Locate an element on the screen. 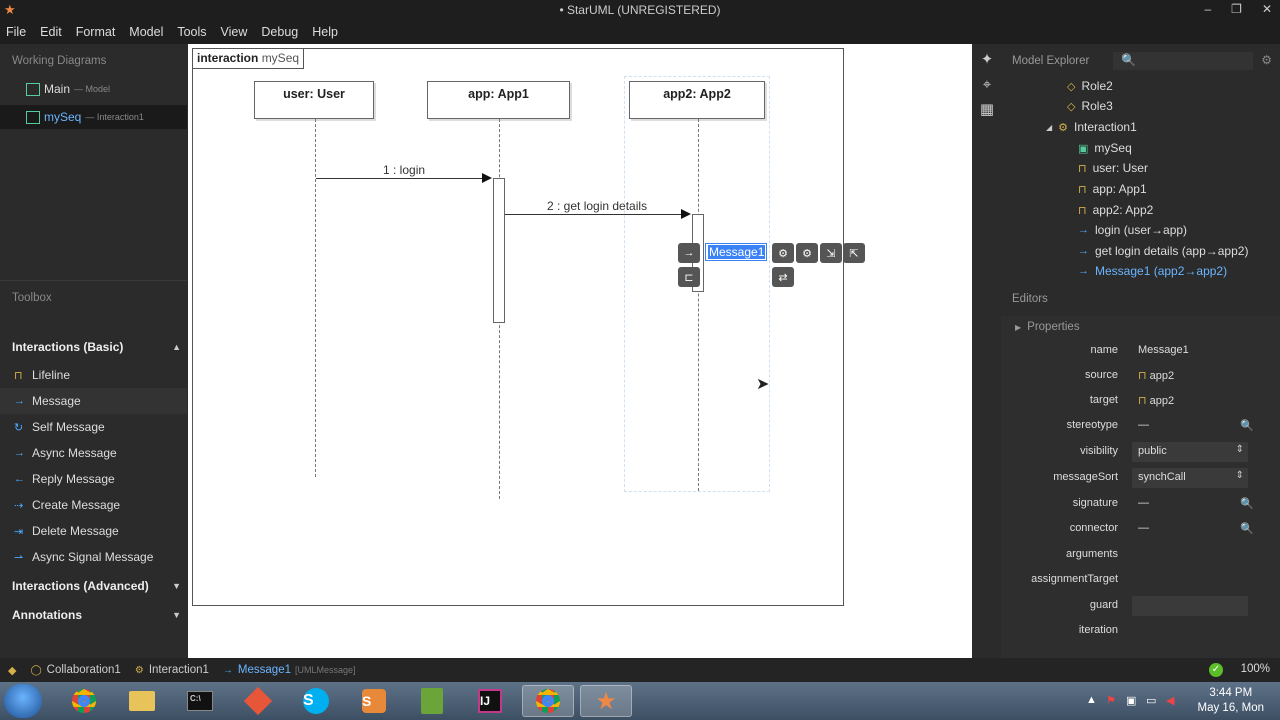  source-field: ⊓ app2 is located at coordinates (1156, 376).